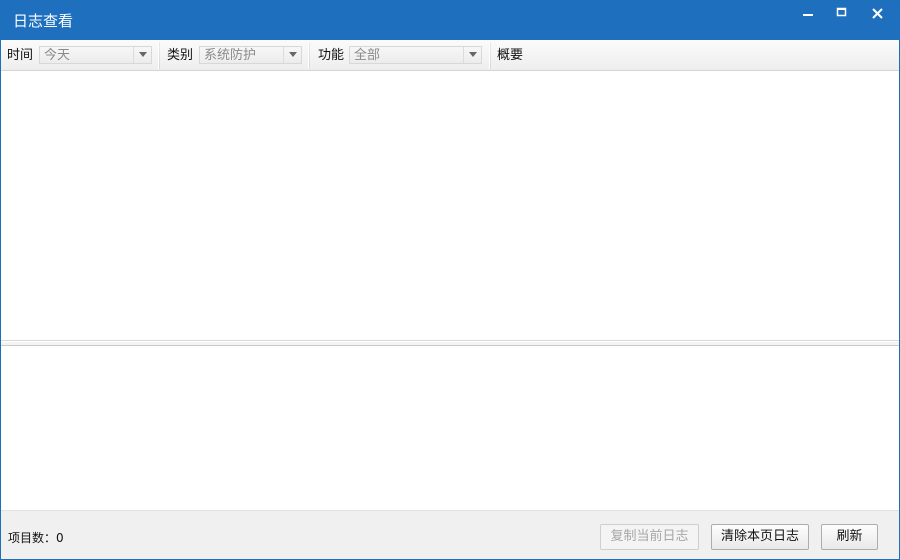 This screenshot has width=900, height=560. I want to click on function-filter-value: 全部, so click(367, 55).